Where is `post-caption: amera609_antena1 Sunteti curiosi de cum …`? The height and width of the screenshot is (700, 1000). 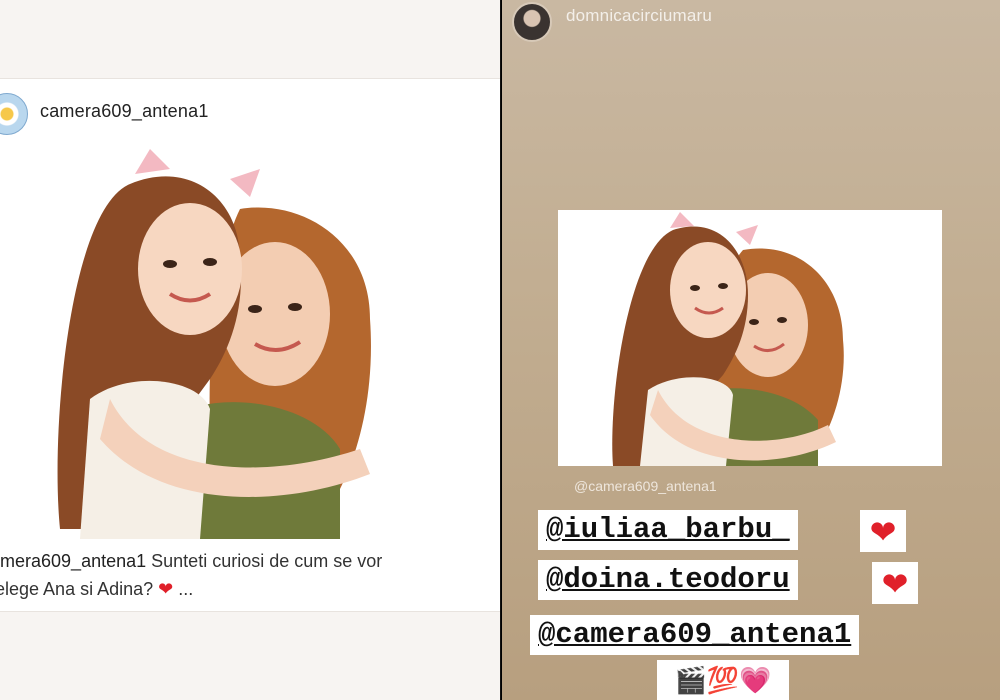 post-caption: amera609_antena1 Sunteti curiosi de cum … is located at coordinates (250, 575).